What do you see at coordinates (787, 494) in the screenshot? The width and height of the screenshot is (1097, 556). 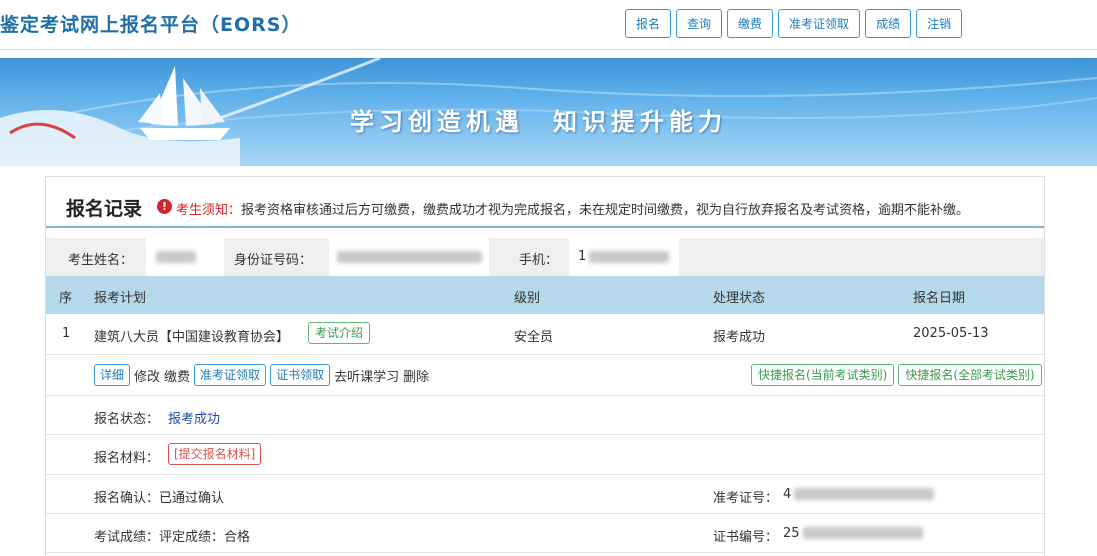 I see `admission-prefix: 4` at bounding box center [787, 494].